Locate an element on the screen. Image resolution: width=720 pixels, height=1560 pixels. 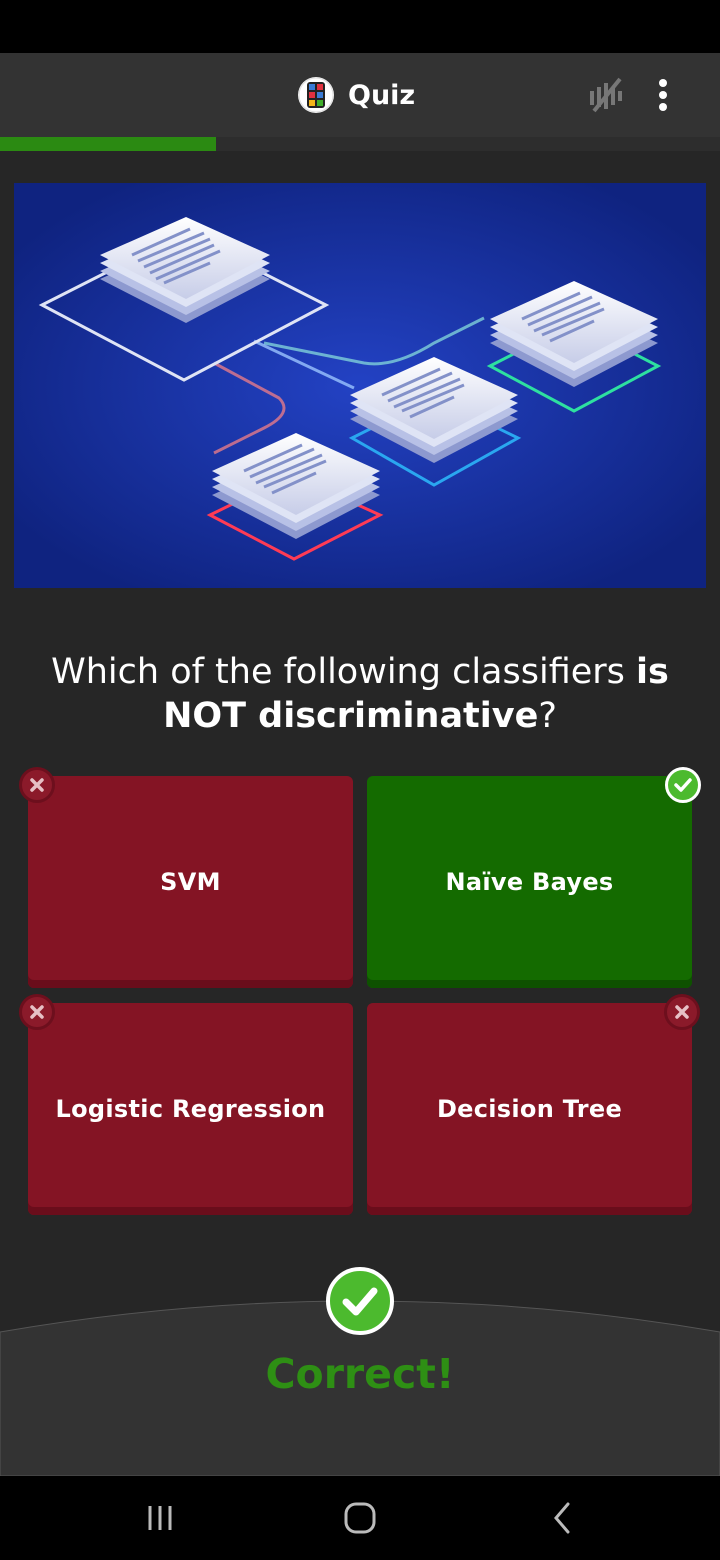
back-button is located at coordinates (562, 1518).